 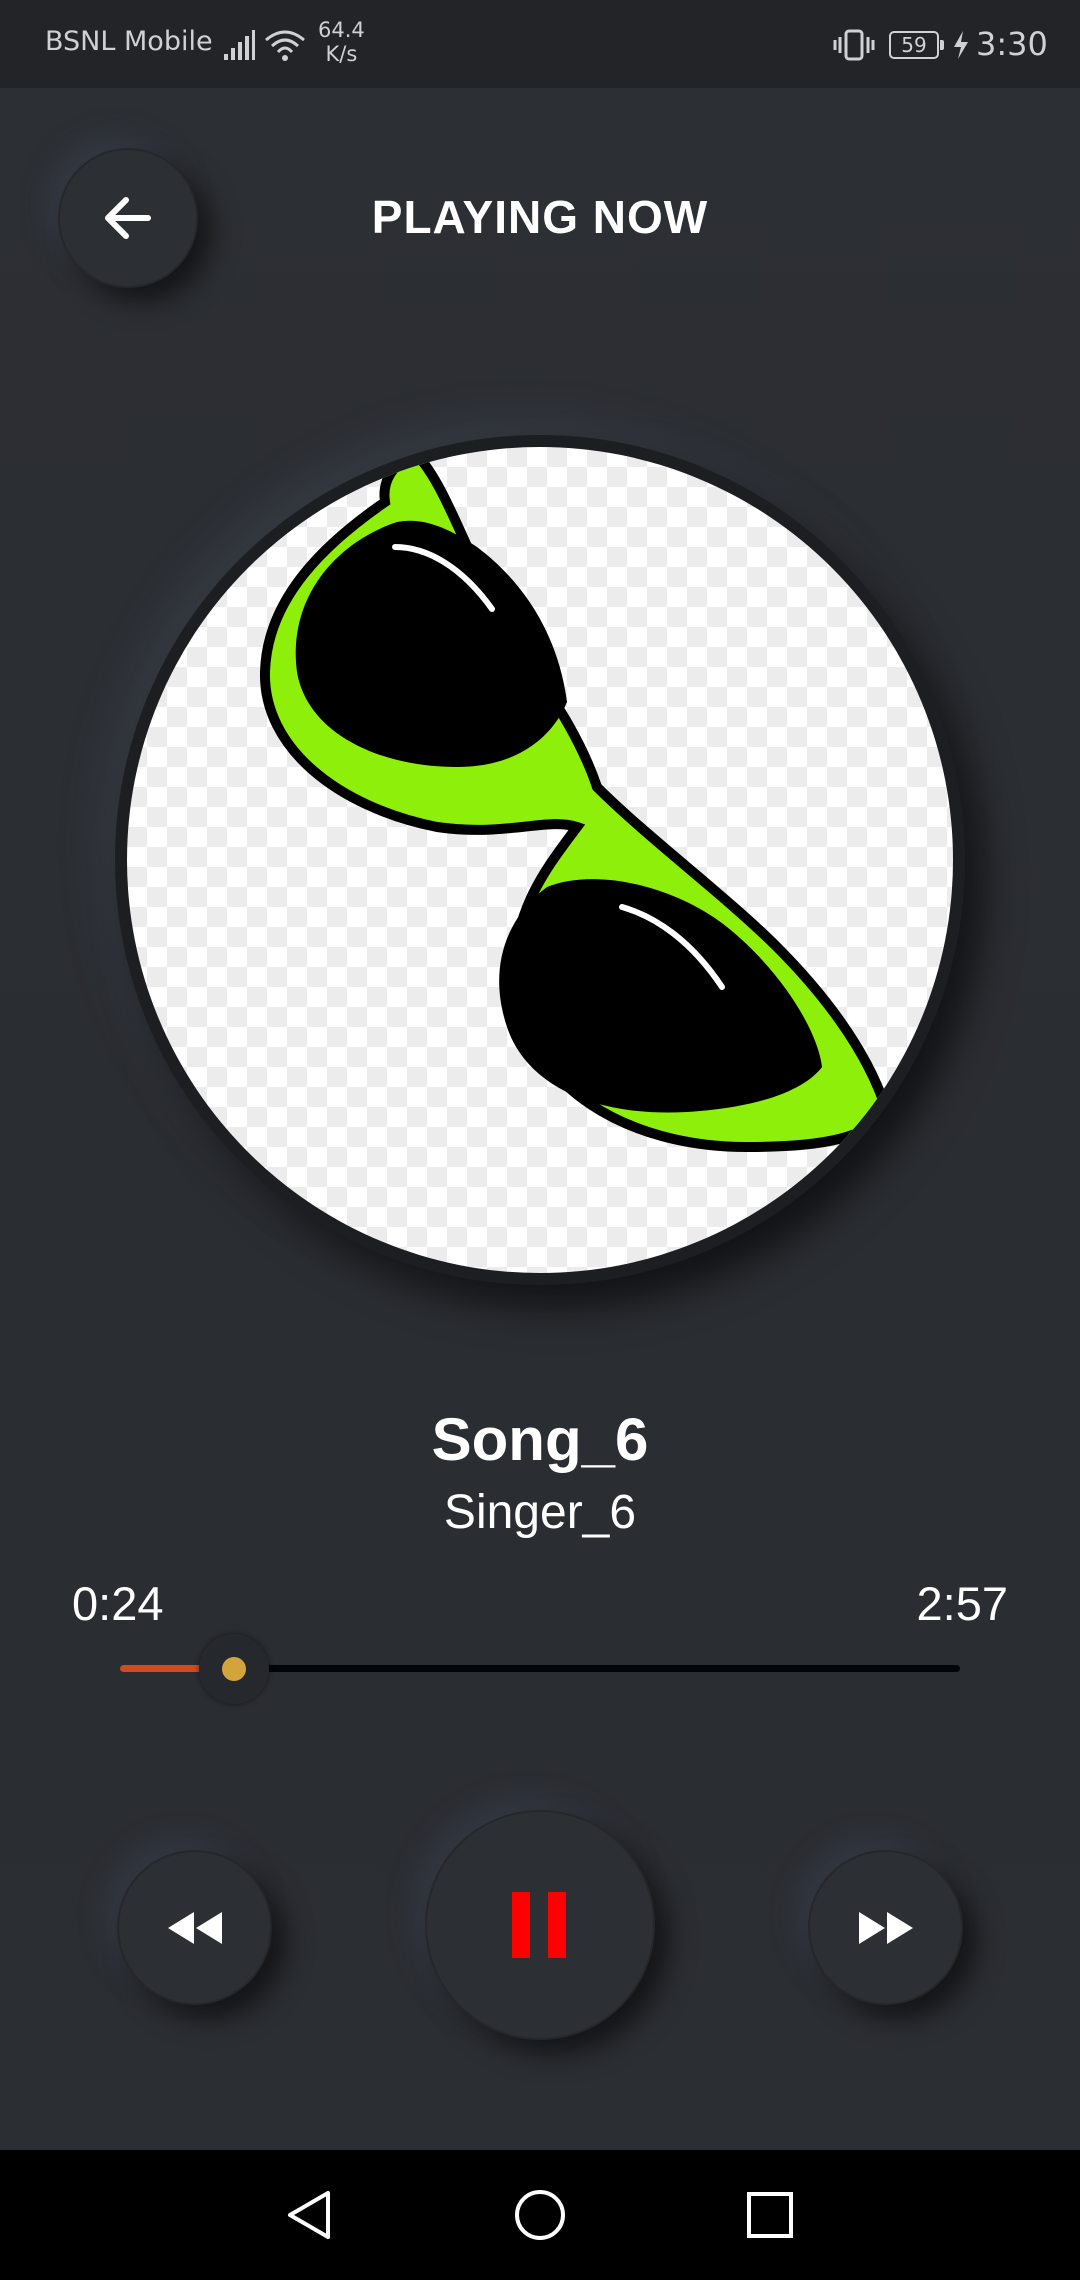 I want to click on fast-forward-icon, so click(x=885, y=1927).